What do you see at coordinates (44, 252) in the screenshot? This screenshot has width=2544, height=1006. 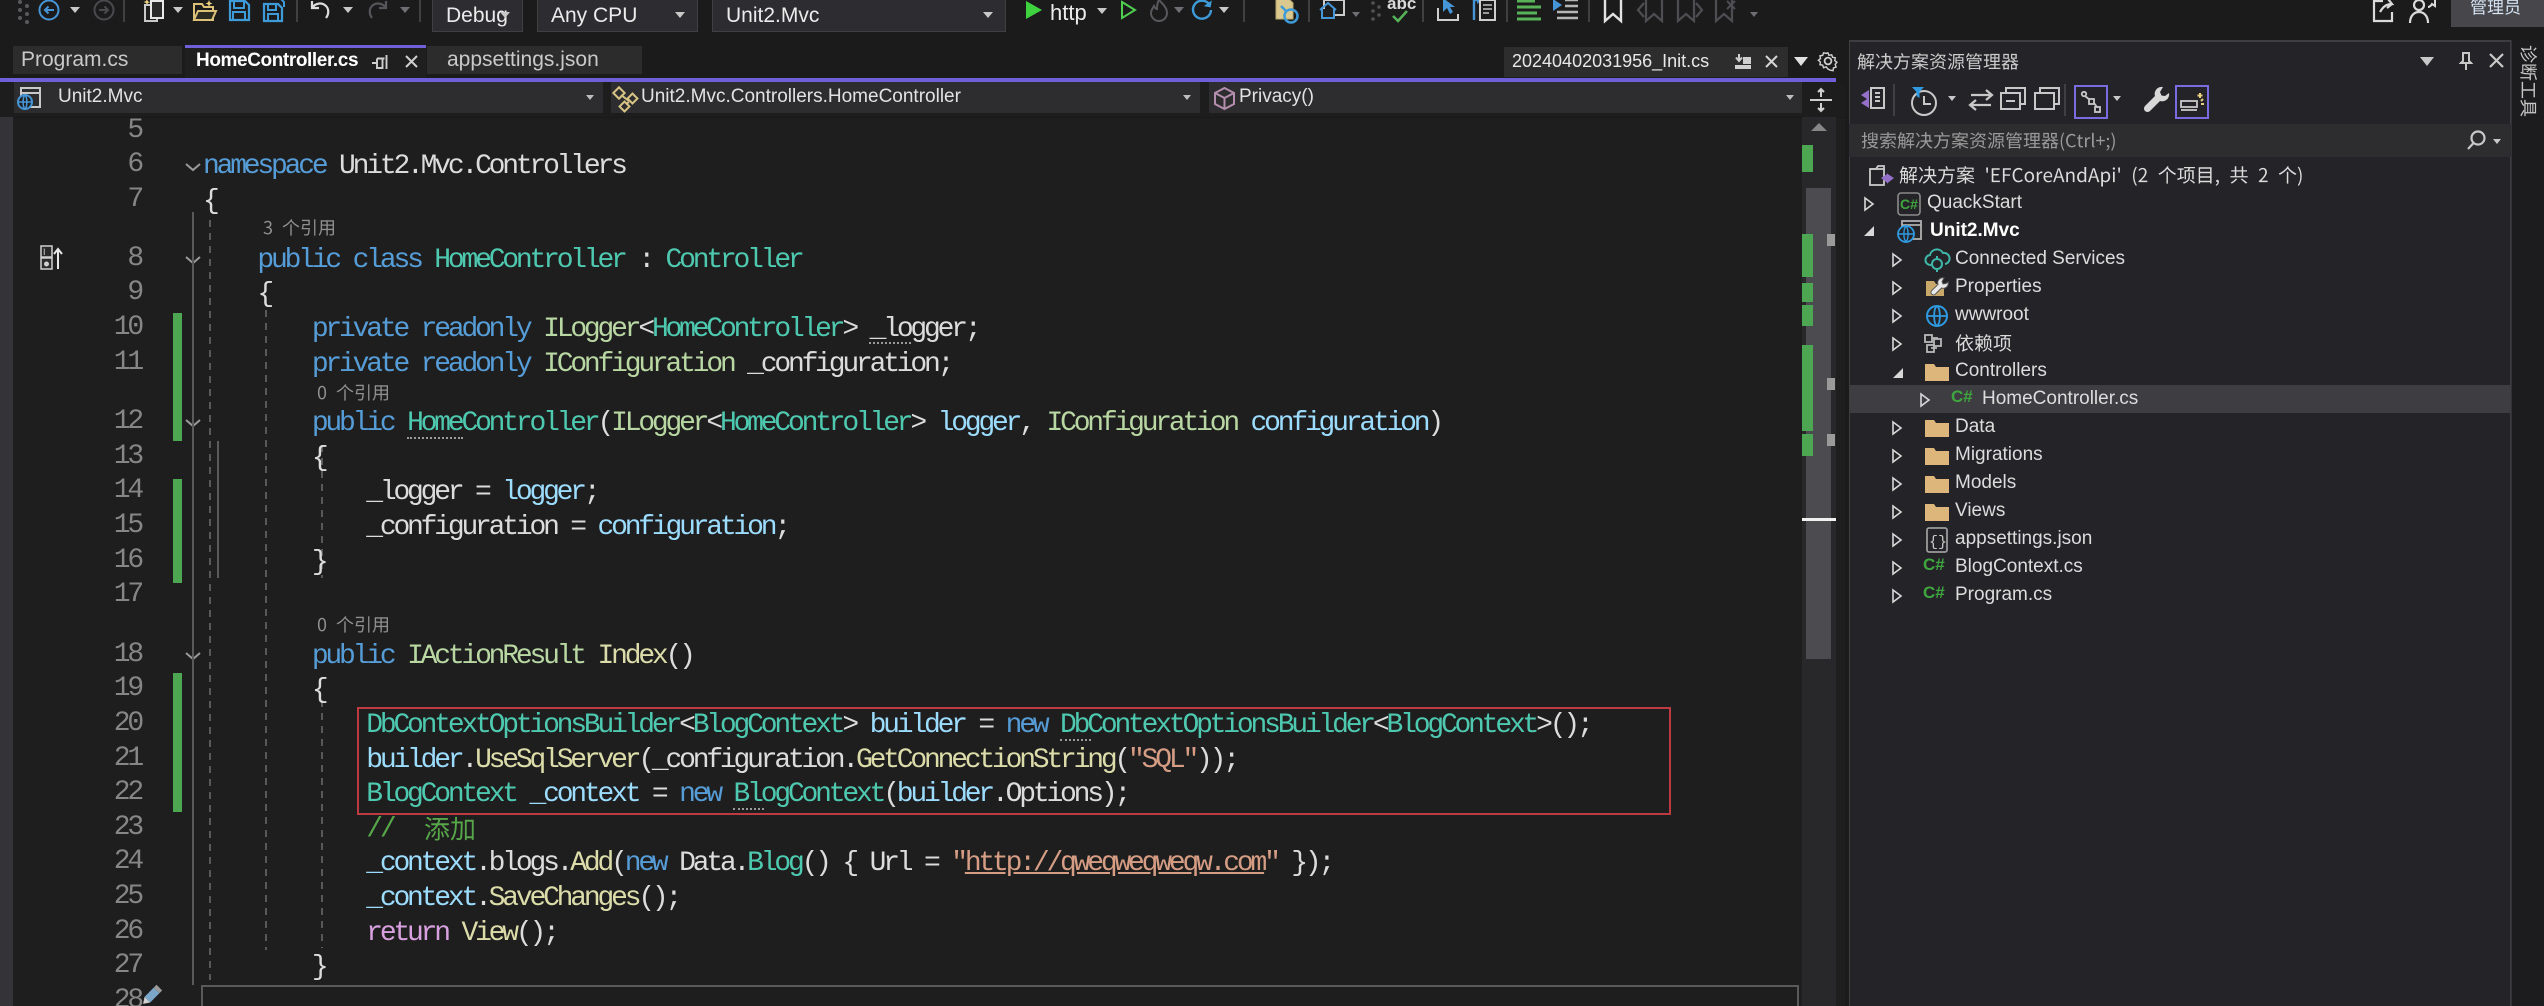 I see `svg-text: I` at bounding box center [44, 252].